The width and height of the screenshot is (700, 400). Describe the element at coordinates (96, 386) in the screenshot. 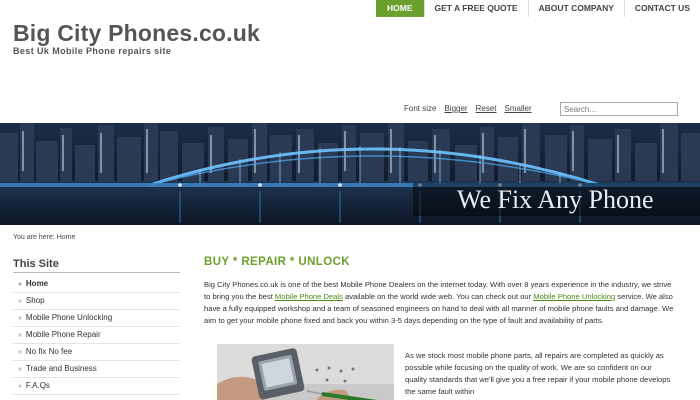

I see `sidebar-item-faqs: » F.A.Qs` at that location.